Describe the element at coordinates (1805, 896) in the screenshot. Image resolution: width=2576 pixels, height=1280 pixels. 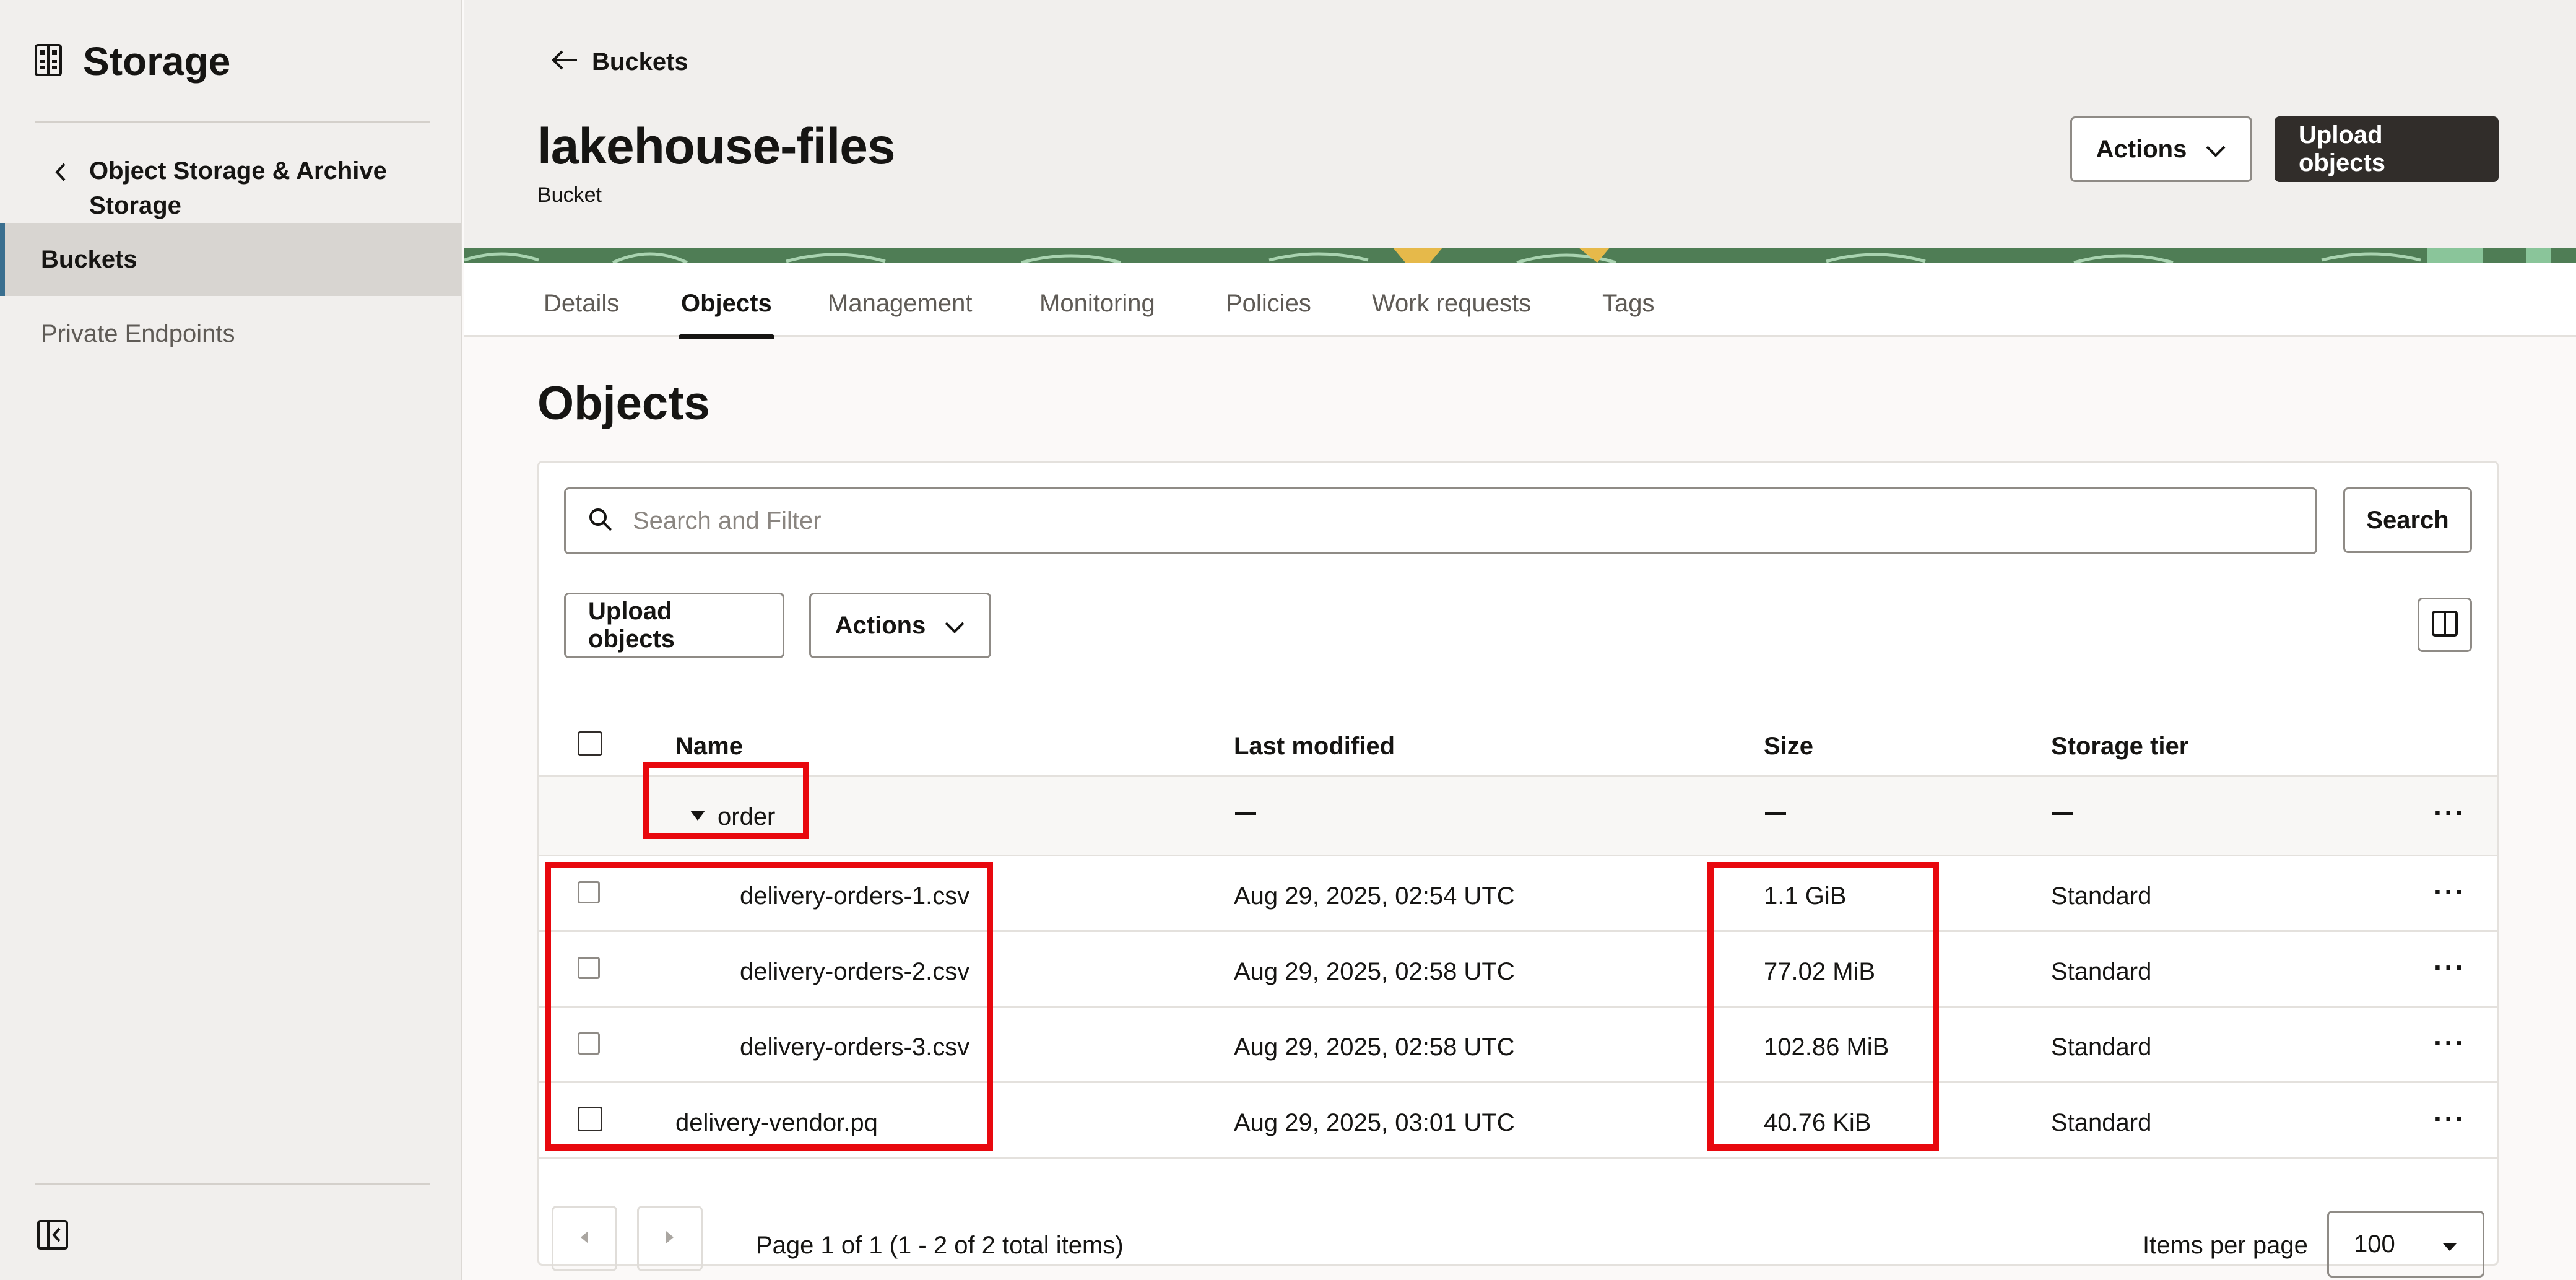
I see `object-size: 1.1 GiB` at that location.